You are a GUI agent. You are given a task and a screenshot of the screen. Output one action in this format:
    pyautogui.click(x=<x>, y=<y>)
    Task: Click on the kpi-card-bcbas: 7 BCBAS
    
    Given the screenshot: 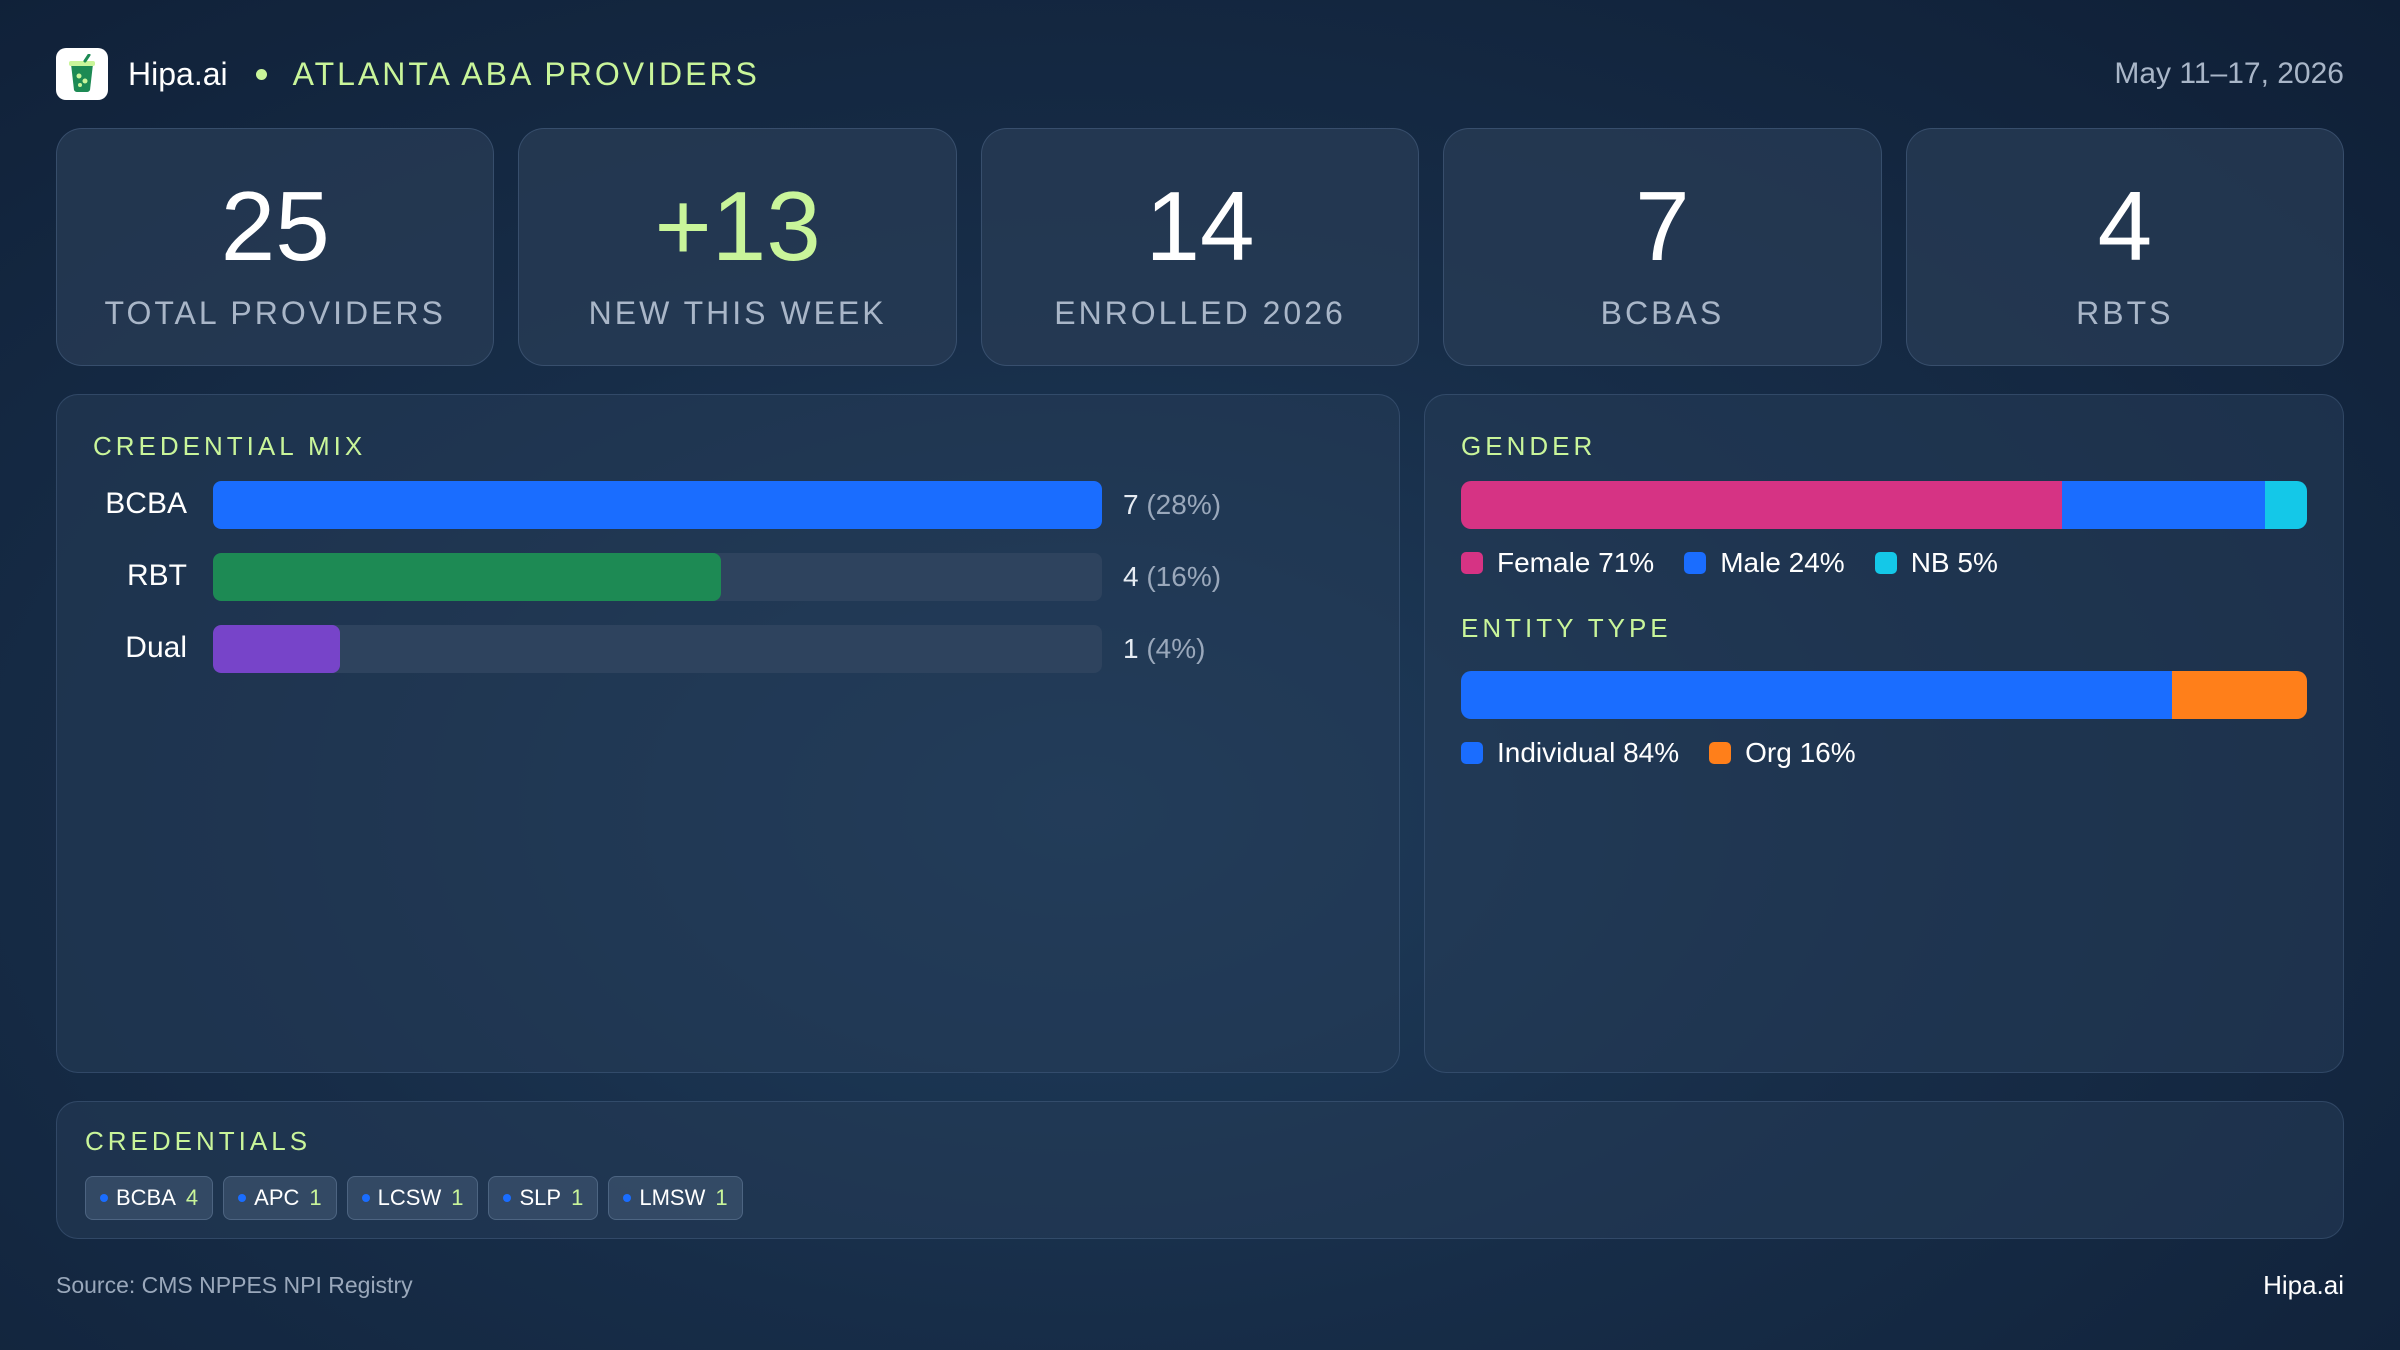 What is the action you would take?
    pyautogui.click(x=1662, y=247)
    